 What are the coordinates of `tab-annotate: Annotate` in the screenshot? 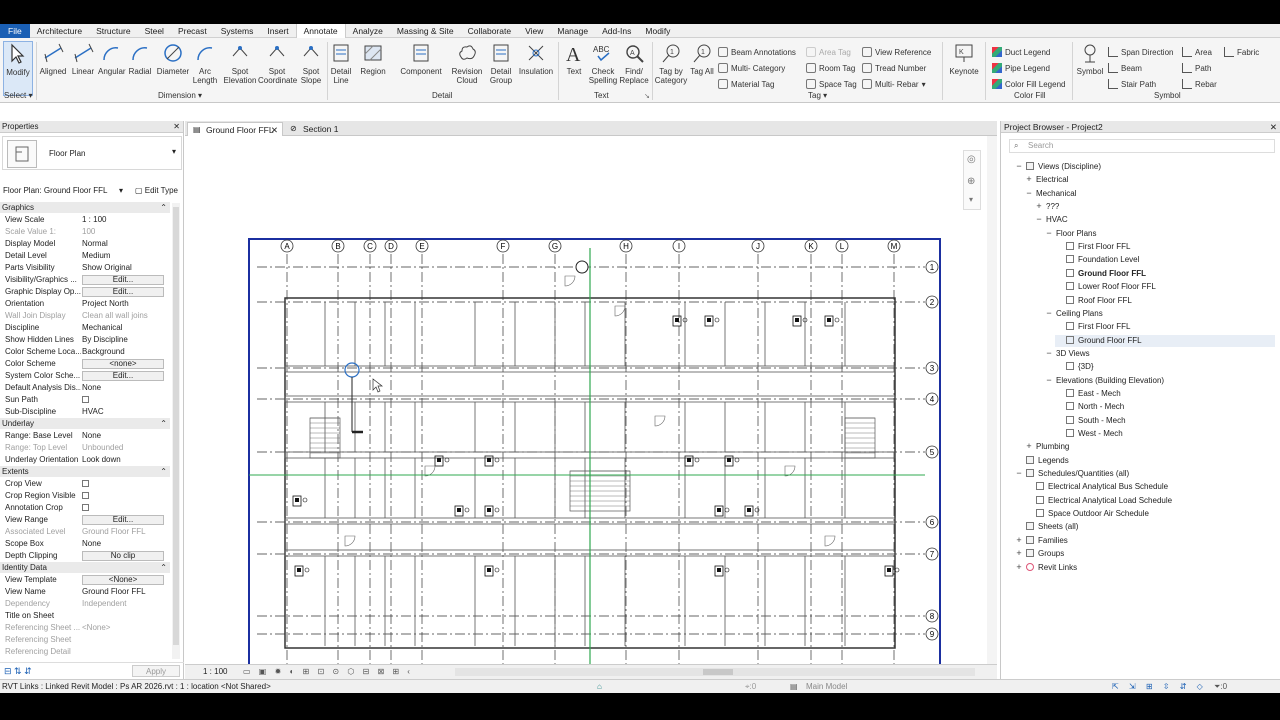 It's located at (320, 30).